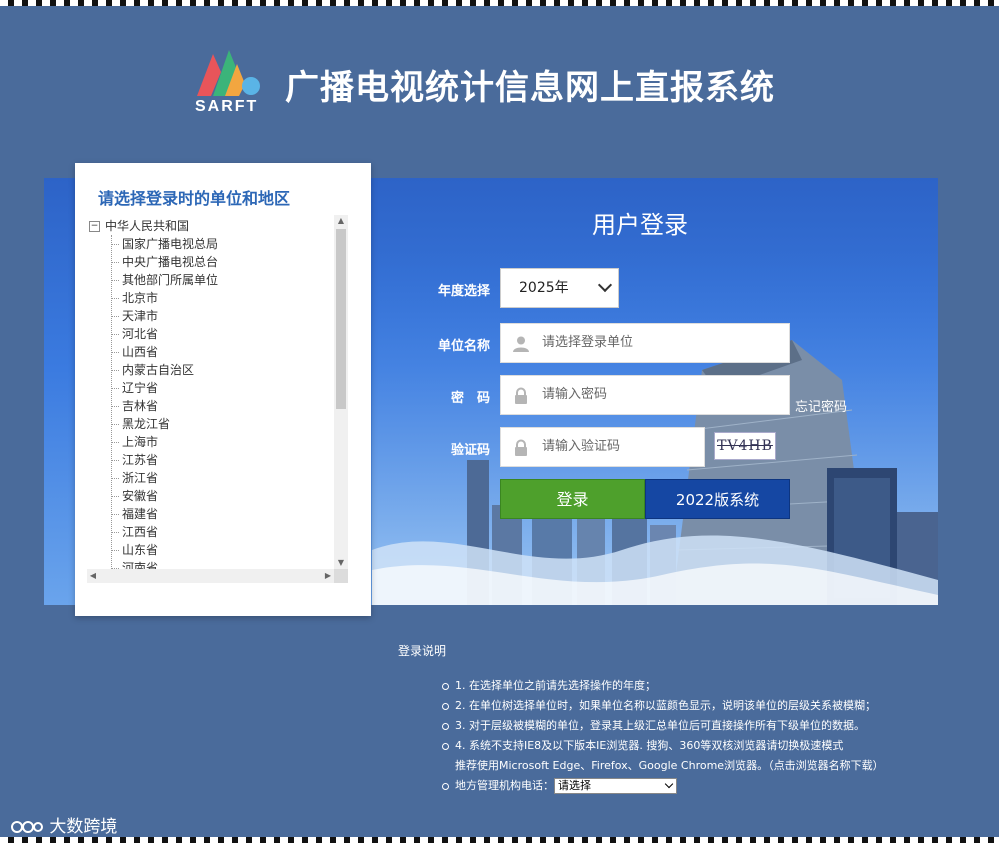 The height and width of the screenshot is (843, 999). I want to click on unit-label: 单位名称, so click(463, 346).